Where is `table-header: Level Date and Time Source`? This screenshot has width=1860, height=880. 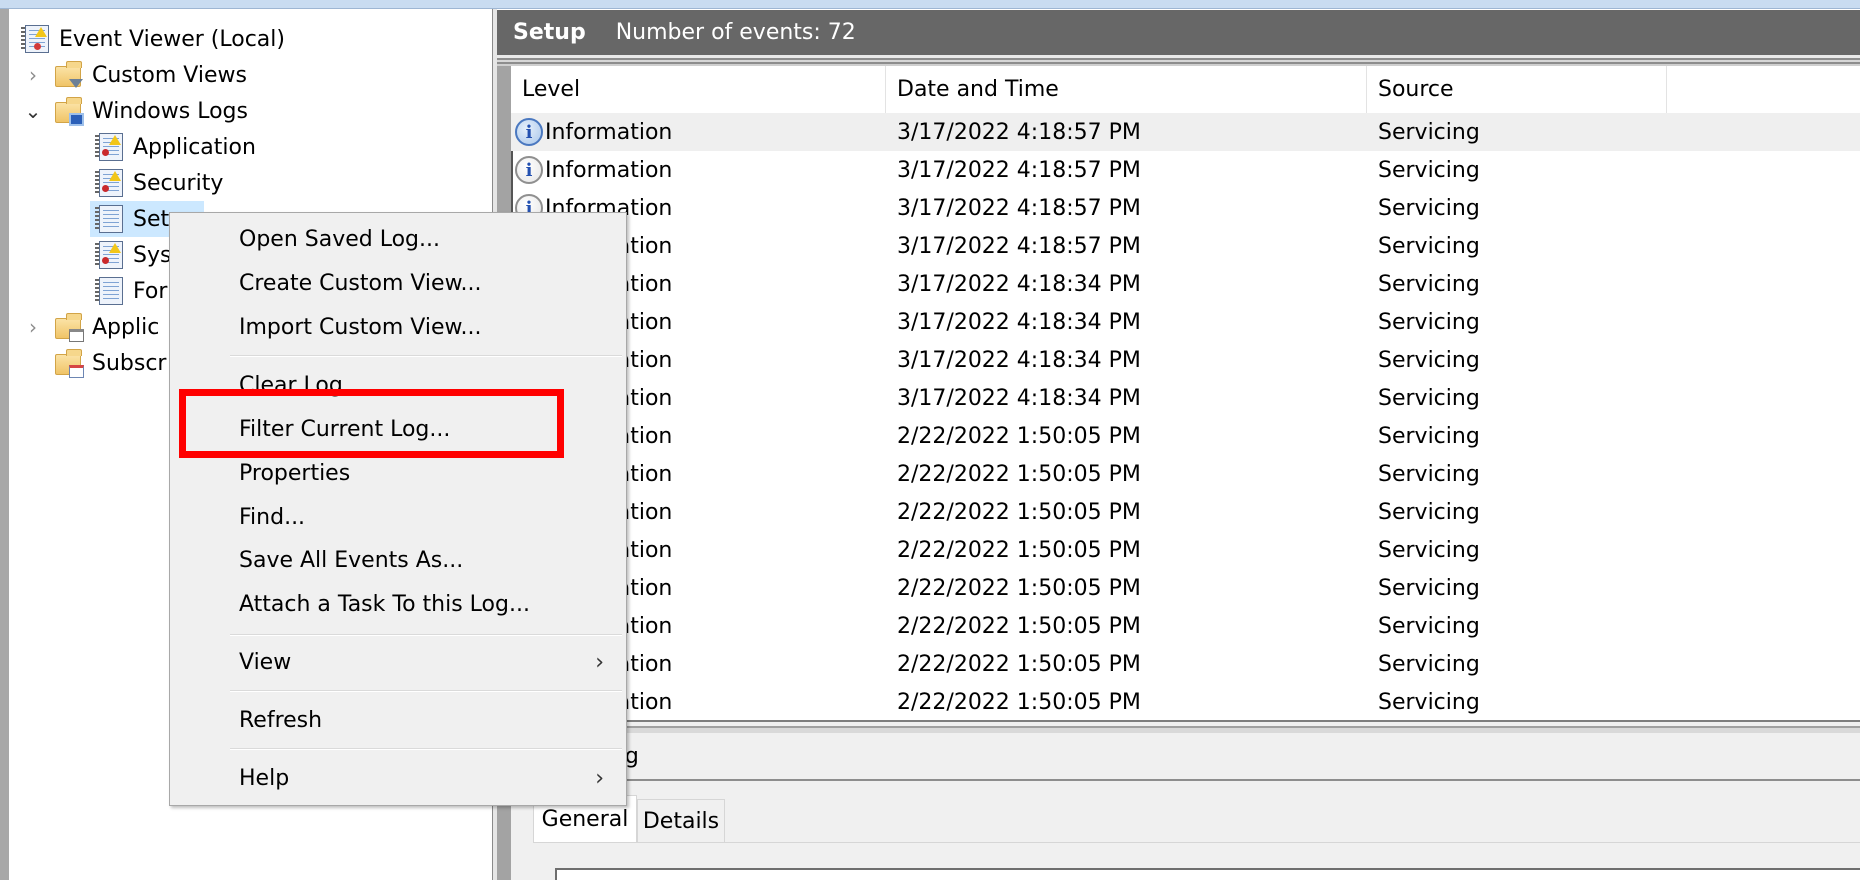
table-header: Level Date and Time Source is located at coordinates (1185, 89).